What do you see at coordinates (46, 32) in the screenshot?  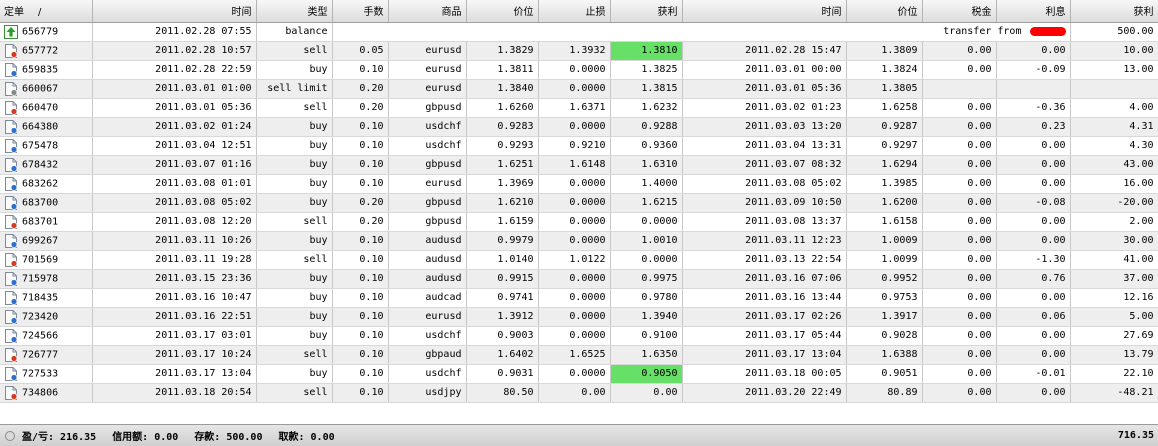 I see `ticket-cell: 656779` at bounding box center [46, 32].